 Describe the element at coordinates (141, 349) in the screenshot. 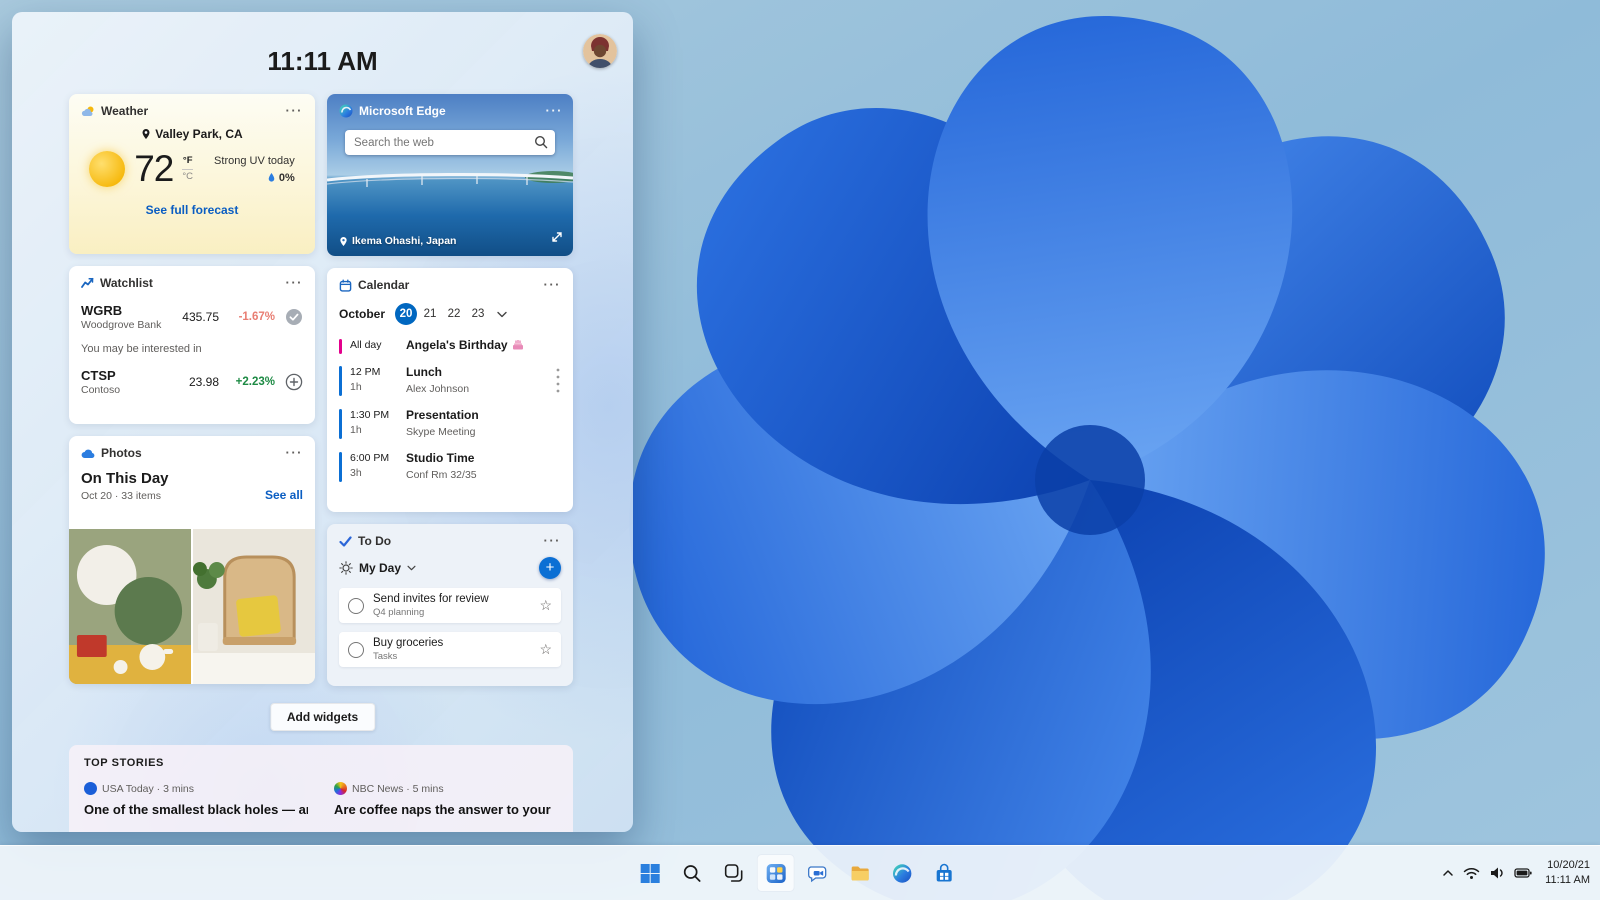

I see `watchlist-suggestion-label: You may be interested in` at that location.